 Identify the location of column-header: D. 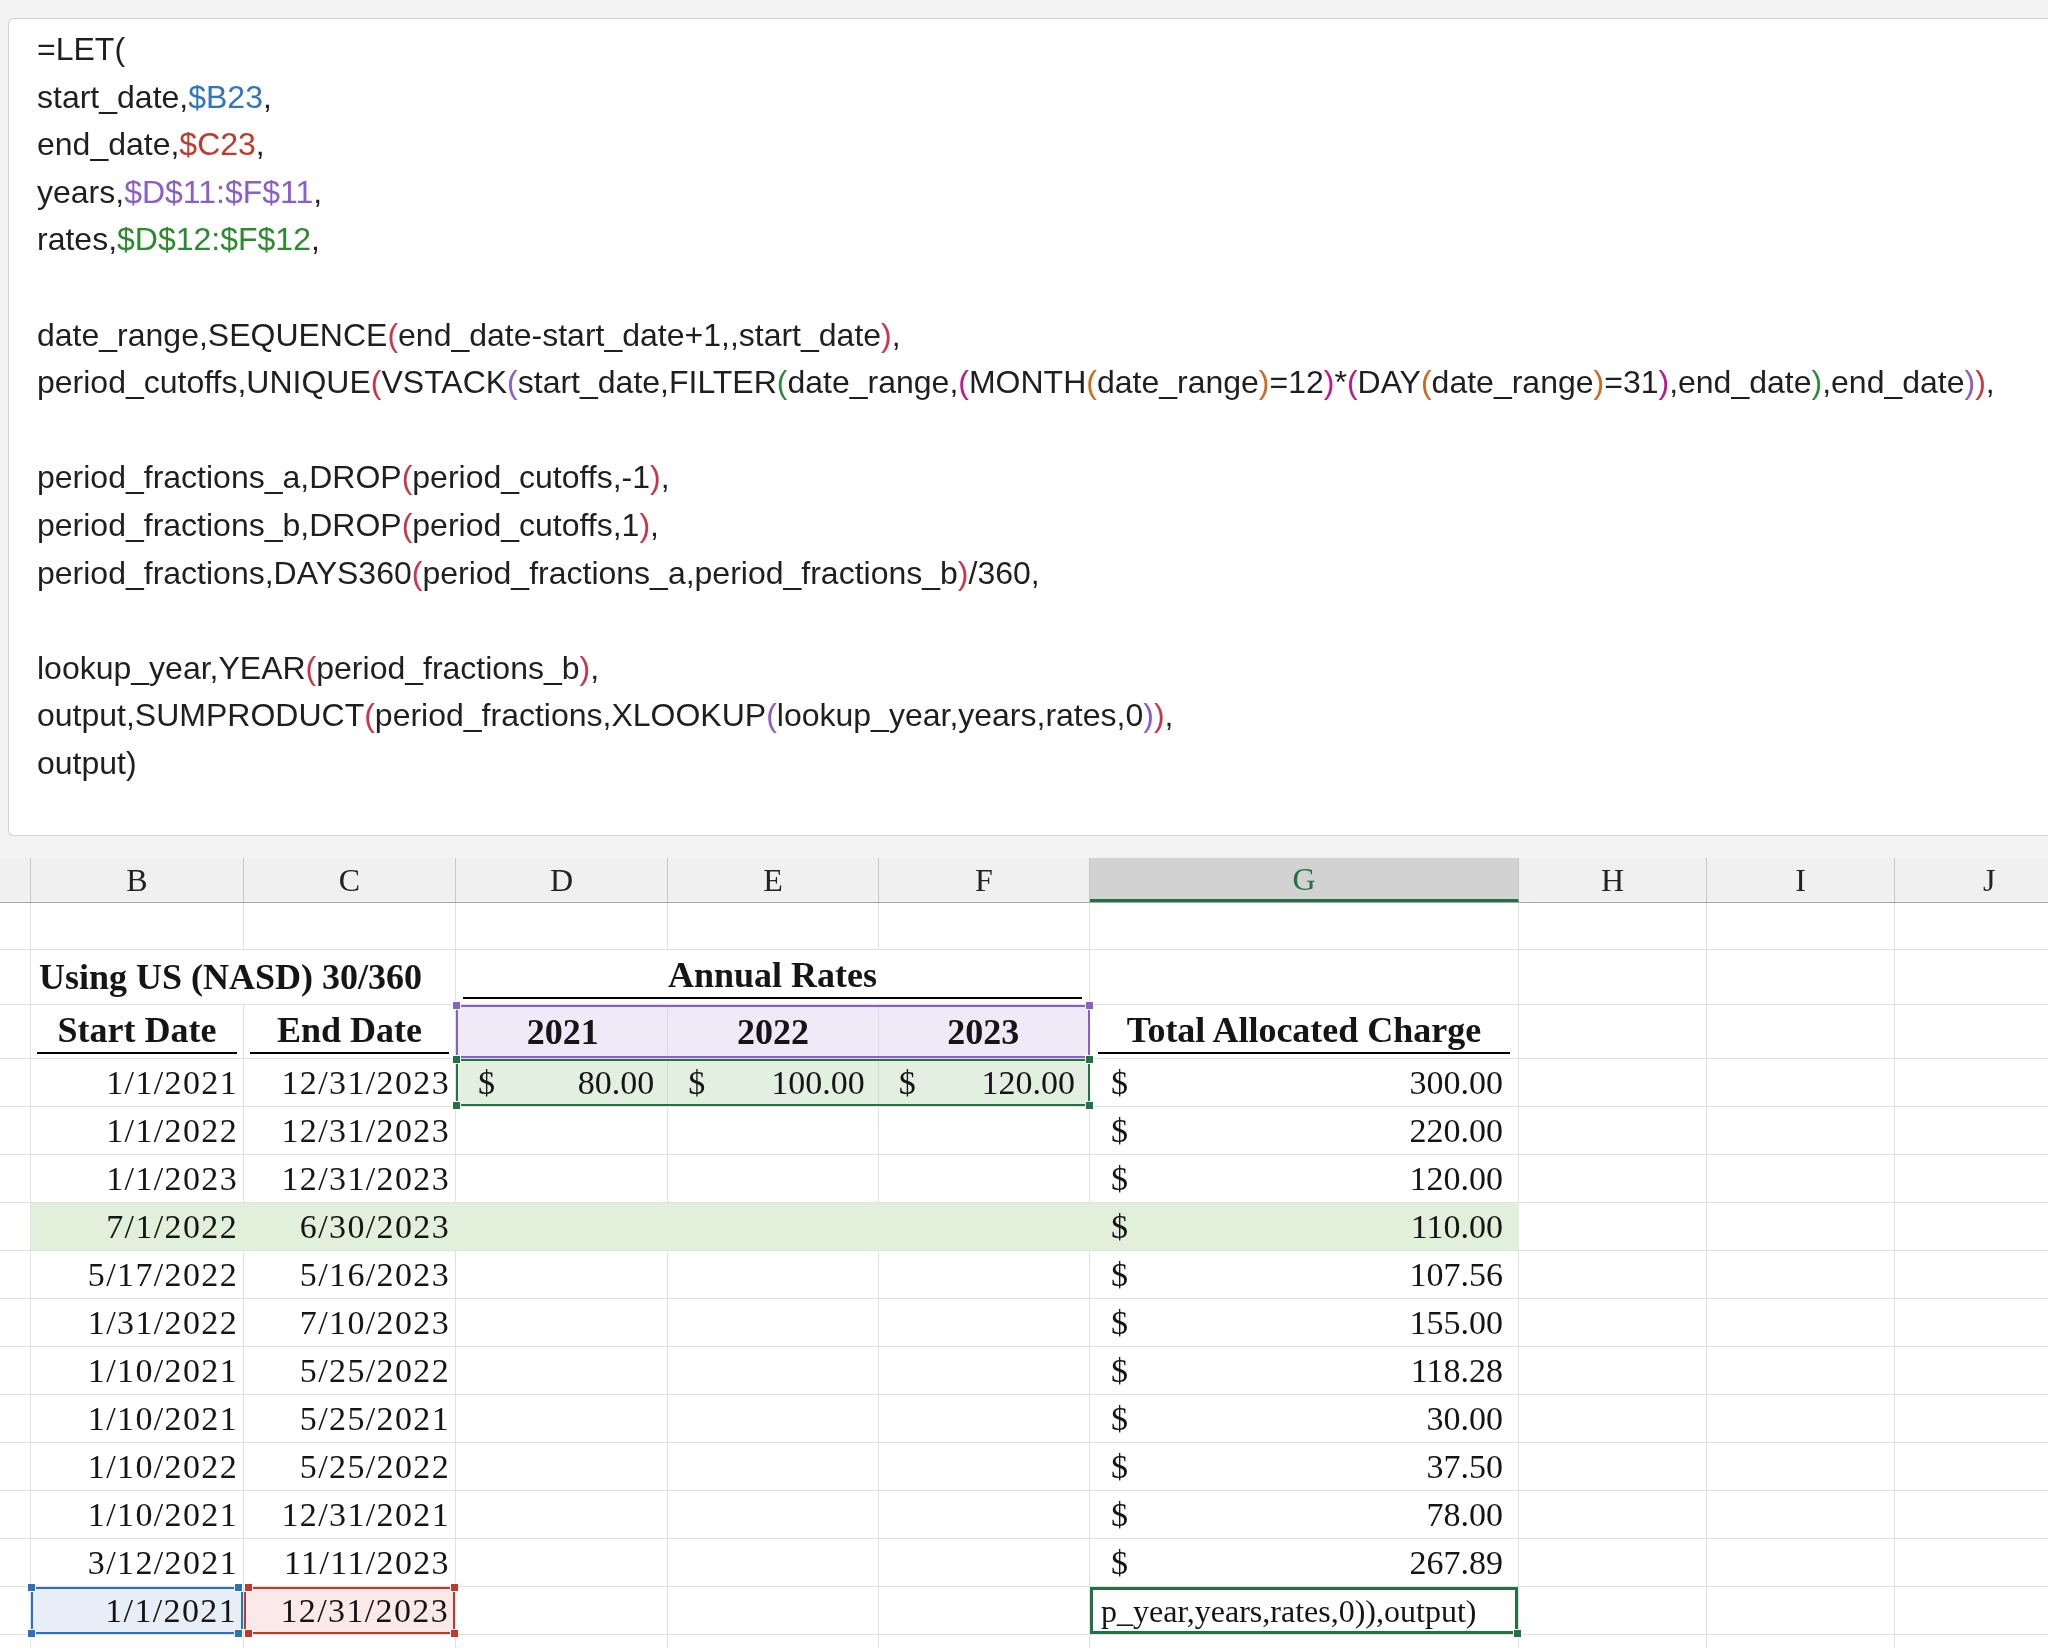
(562, 880).